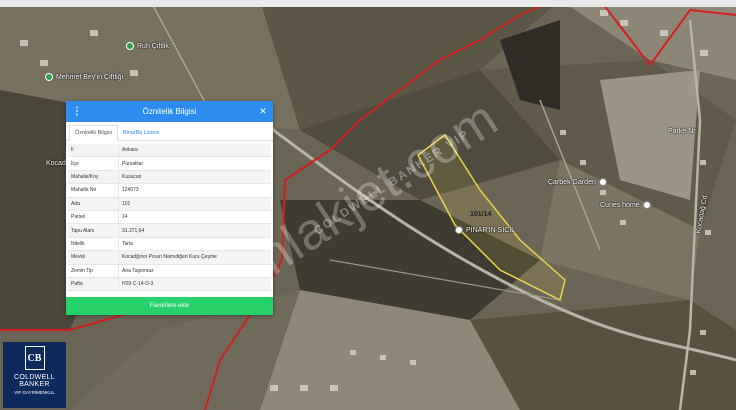  Describe the element at coordinates (194, 230) in the screenshot. I see `attribute-value: 31.371,64` at that location.